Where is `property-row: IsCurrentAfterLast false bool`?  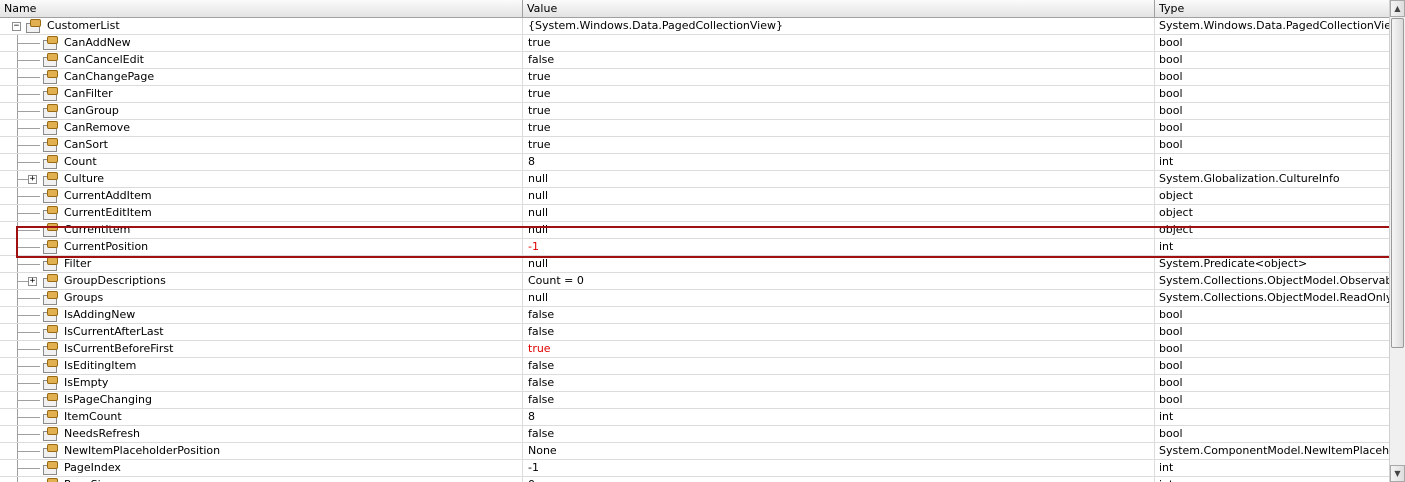 property-row: IsCurrentAfterLast false bool is located at coordinates (694, 332).